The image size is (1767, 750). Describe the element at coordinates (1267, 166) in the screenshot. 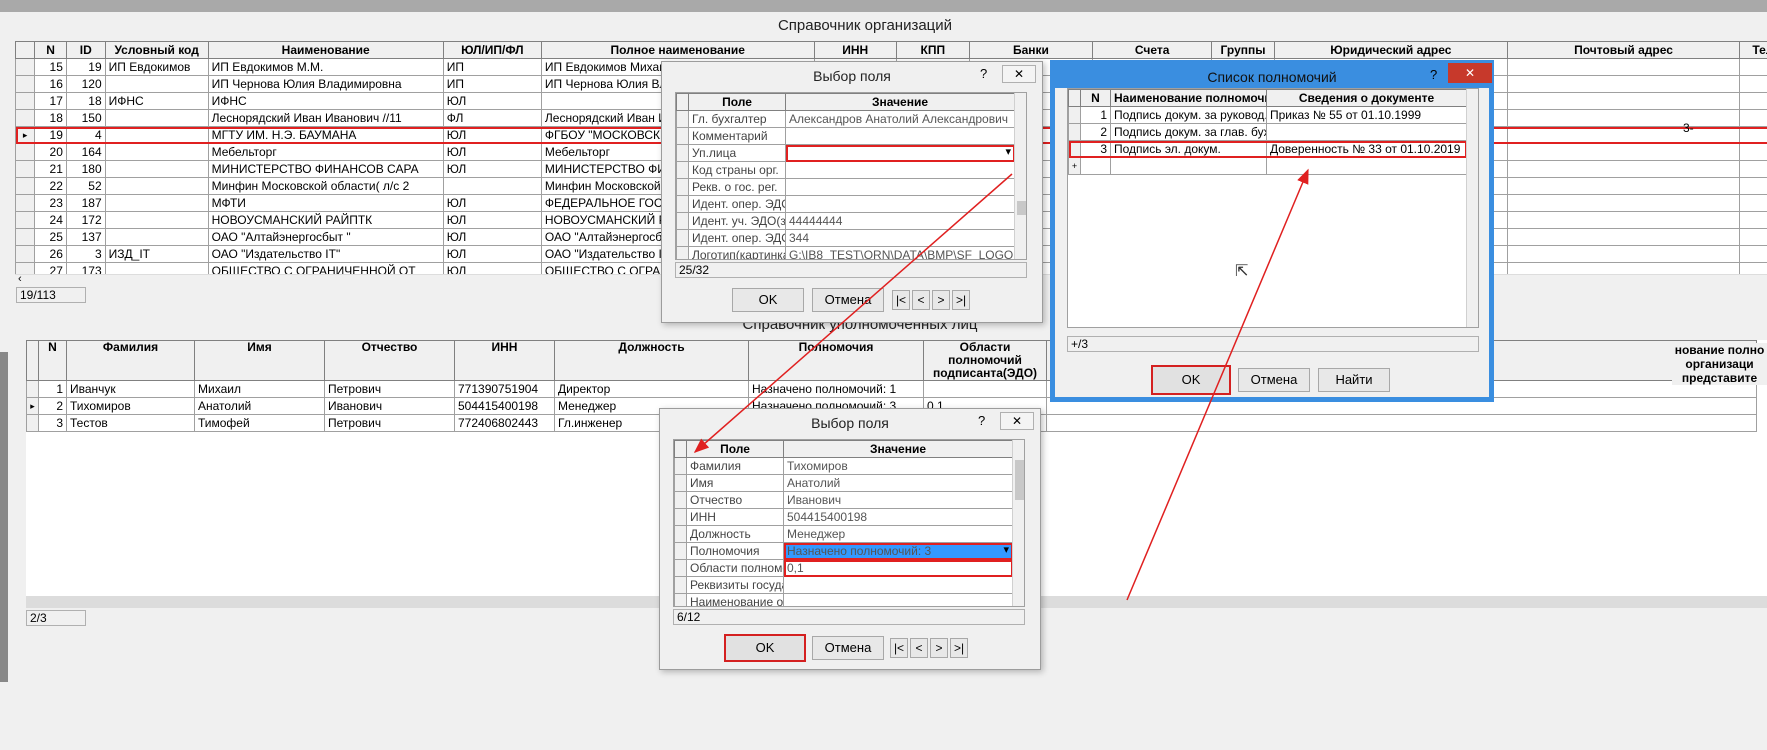

I see `add-row: +` at that location.